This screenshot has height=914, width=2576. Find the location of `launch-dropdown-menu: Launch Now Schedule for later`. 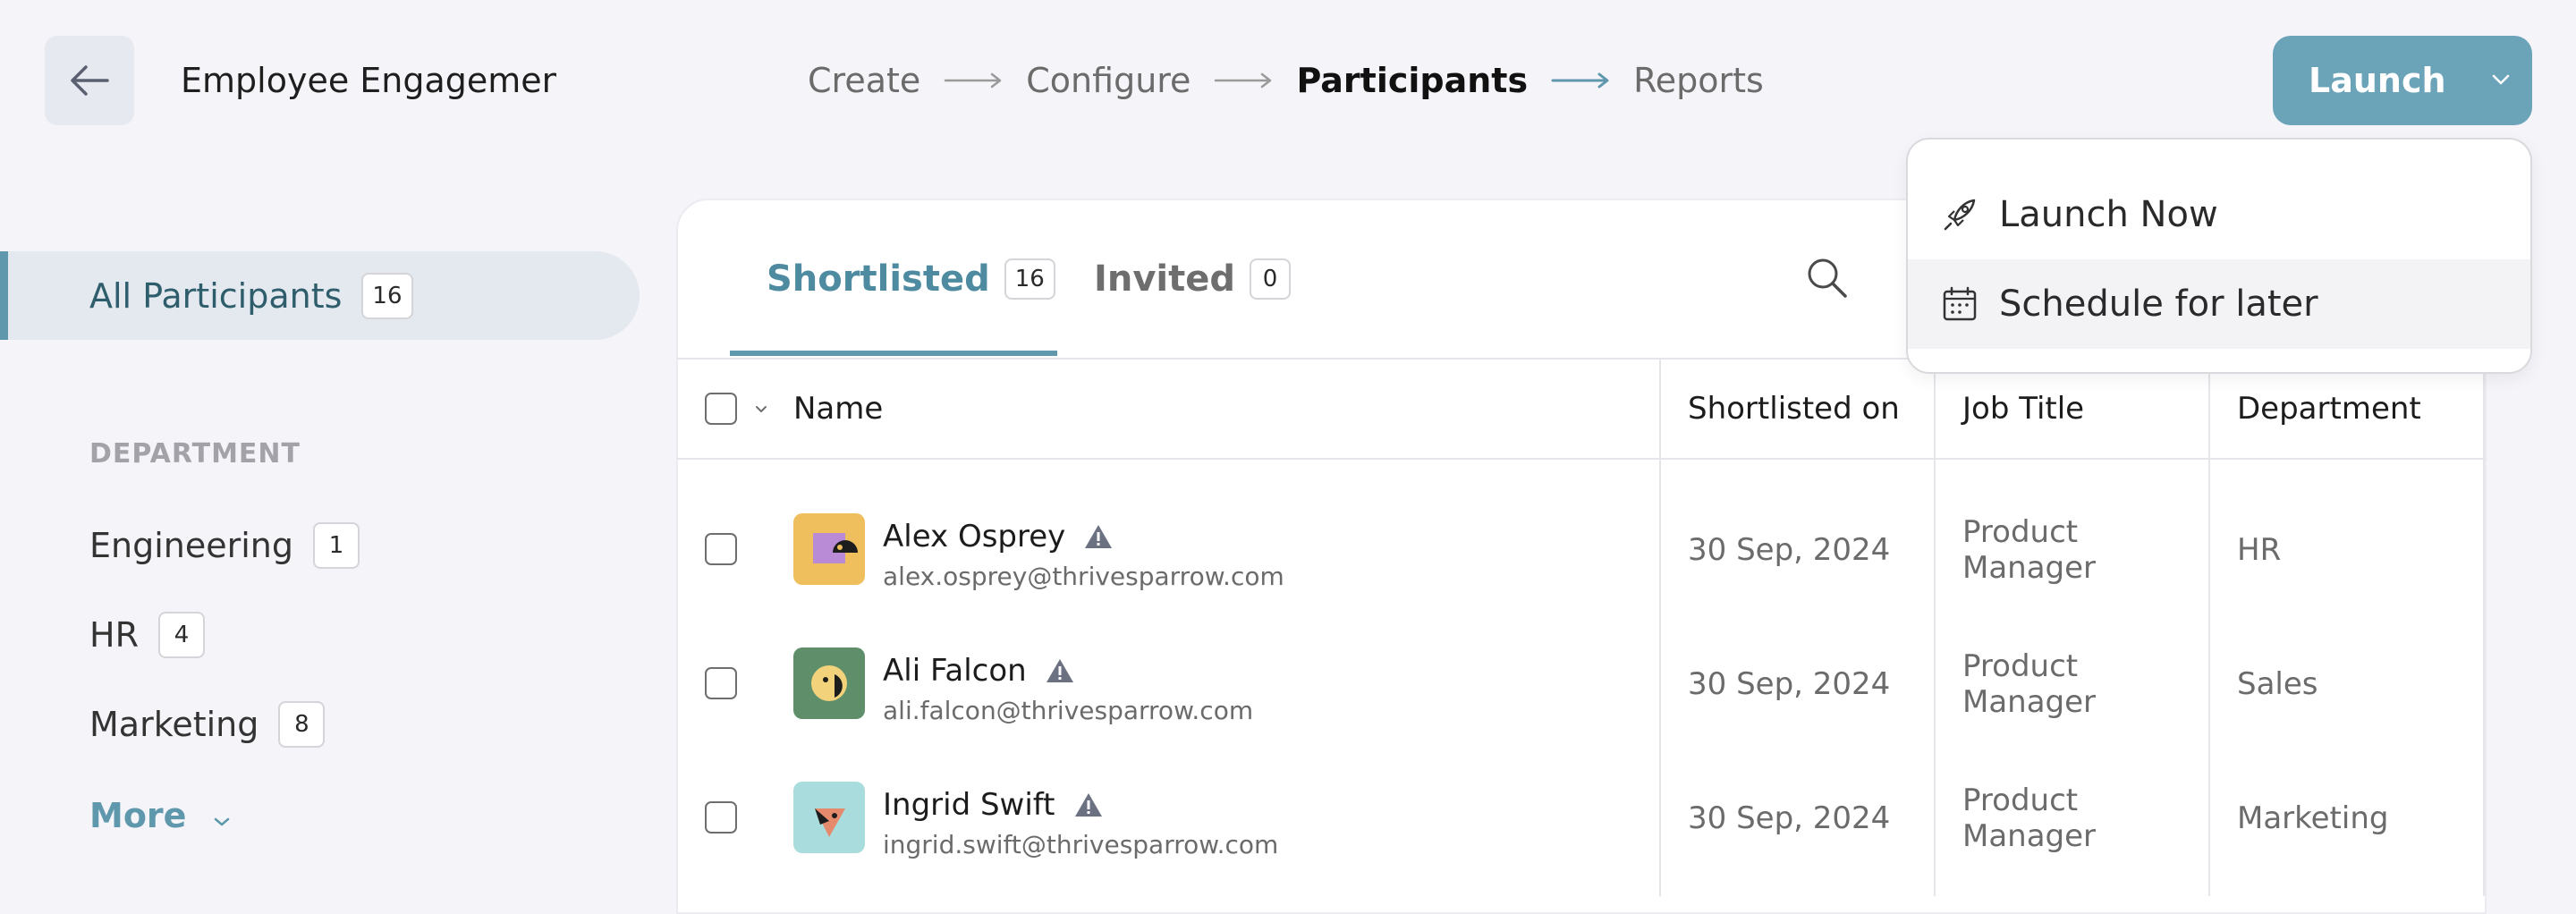

launch-dropdown-menu: Launch Now Schedule for later is located at coordinates (2219, 256).